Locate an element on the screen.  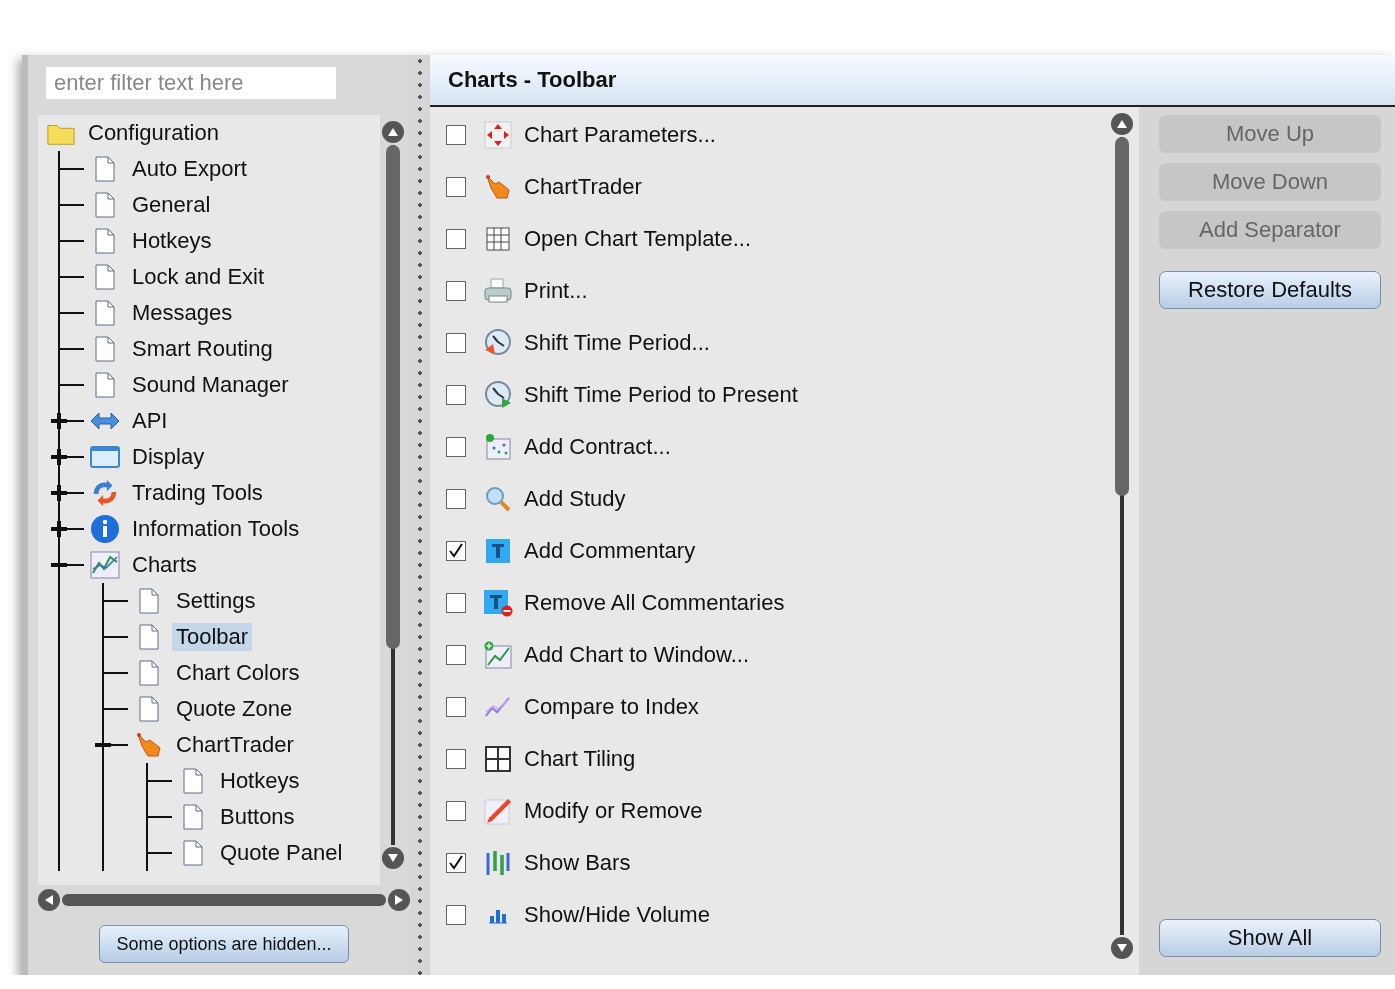
tree-item: ChartTrader is located at coordinates (235, 745).